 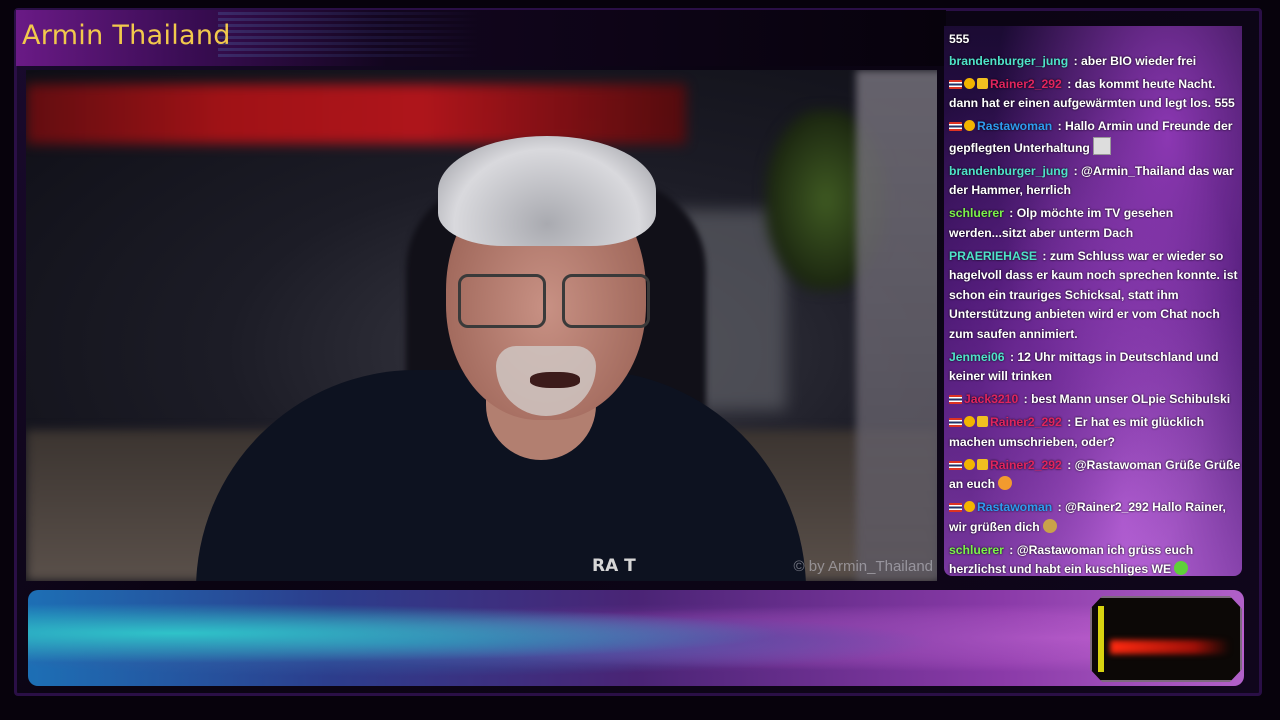 What do you see at coordinates (126, 35) in the screenshot?
I see `stream-title: Armin Thailand` at bounding box center [126, 35].